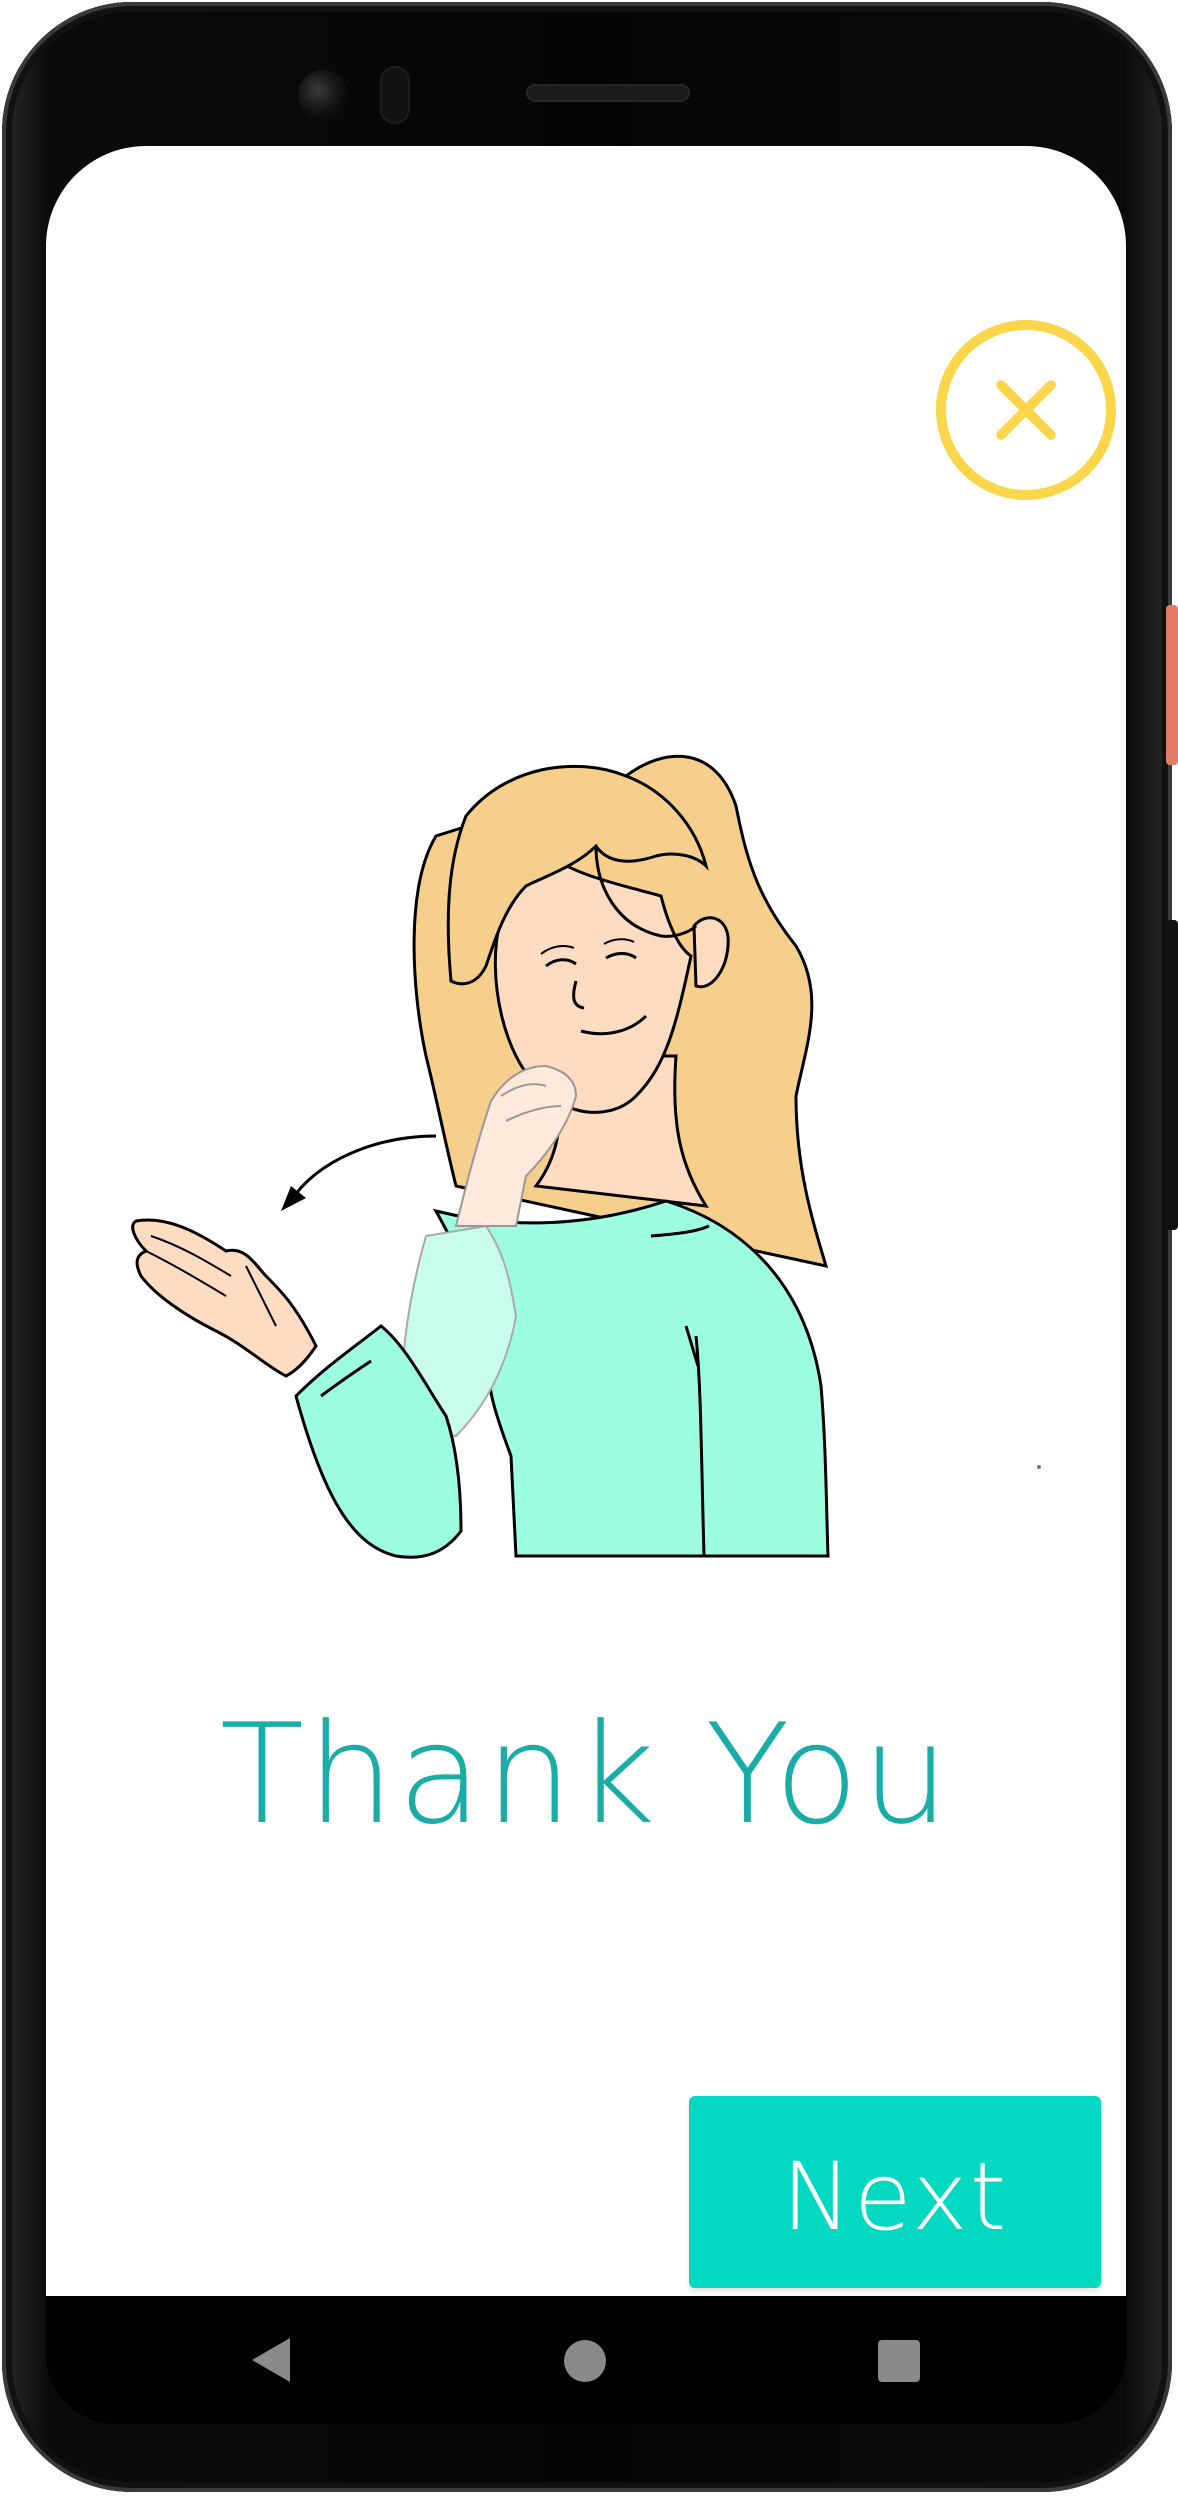 The width and height of the screenshot is (1178, 2498). Describe the element at coordinates (395, 95) in the screenshot. I see `proximity-sensor` at that location.